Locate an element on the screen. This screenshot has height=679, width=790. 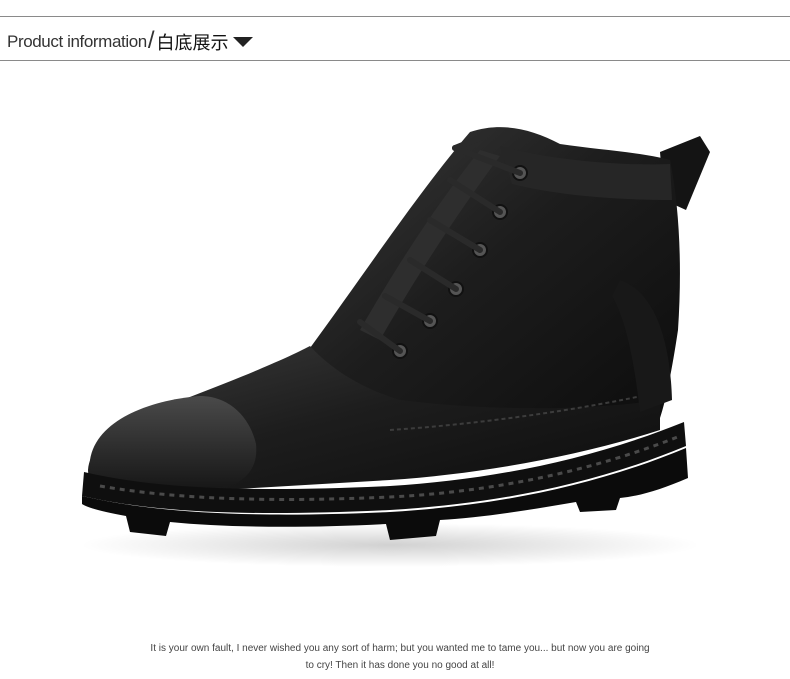
section-title-en: Product information is located at coordinates (77, 41).